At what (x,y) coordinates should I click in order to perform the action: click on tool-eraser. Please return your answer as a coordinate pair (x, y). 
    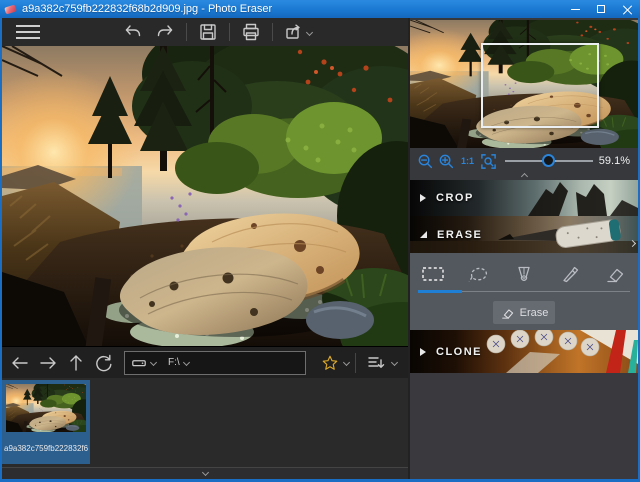
    Looking at the image, I should click on (615, 274).